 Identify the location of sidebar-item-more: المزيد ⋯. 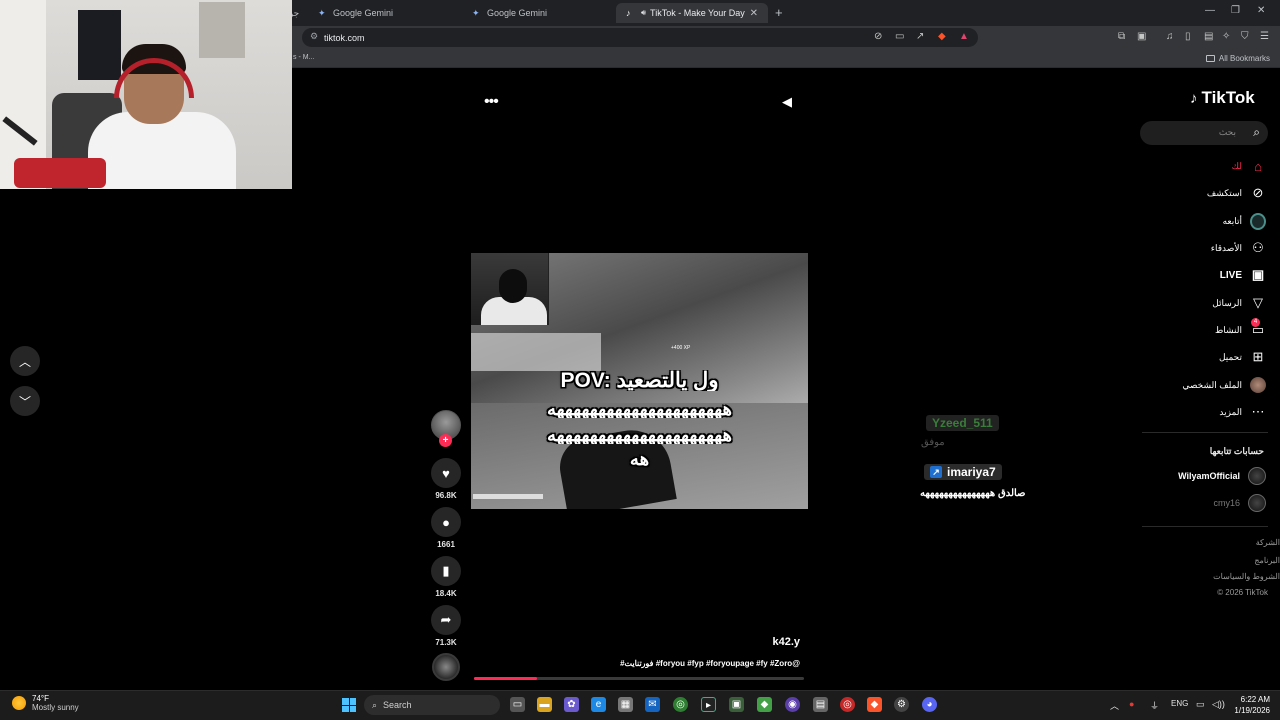
(1242, 412).